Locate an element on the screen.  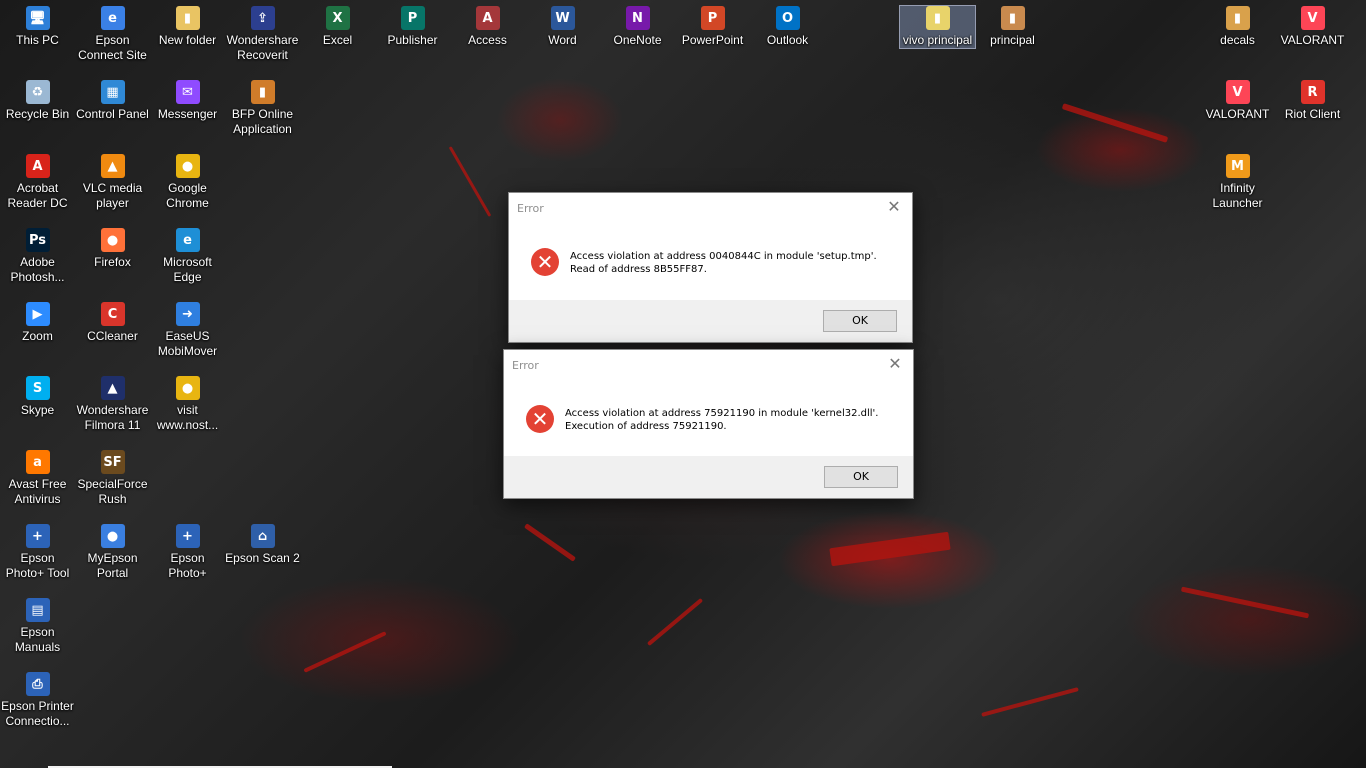
epson-connect-icon: e is located at coordinates (112, 18).